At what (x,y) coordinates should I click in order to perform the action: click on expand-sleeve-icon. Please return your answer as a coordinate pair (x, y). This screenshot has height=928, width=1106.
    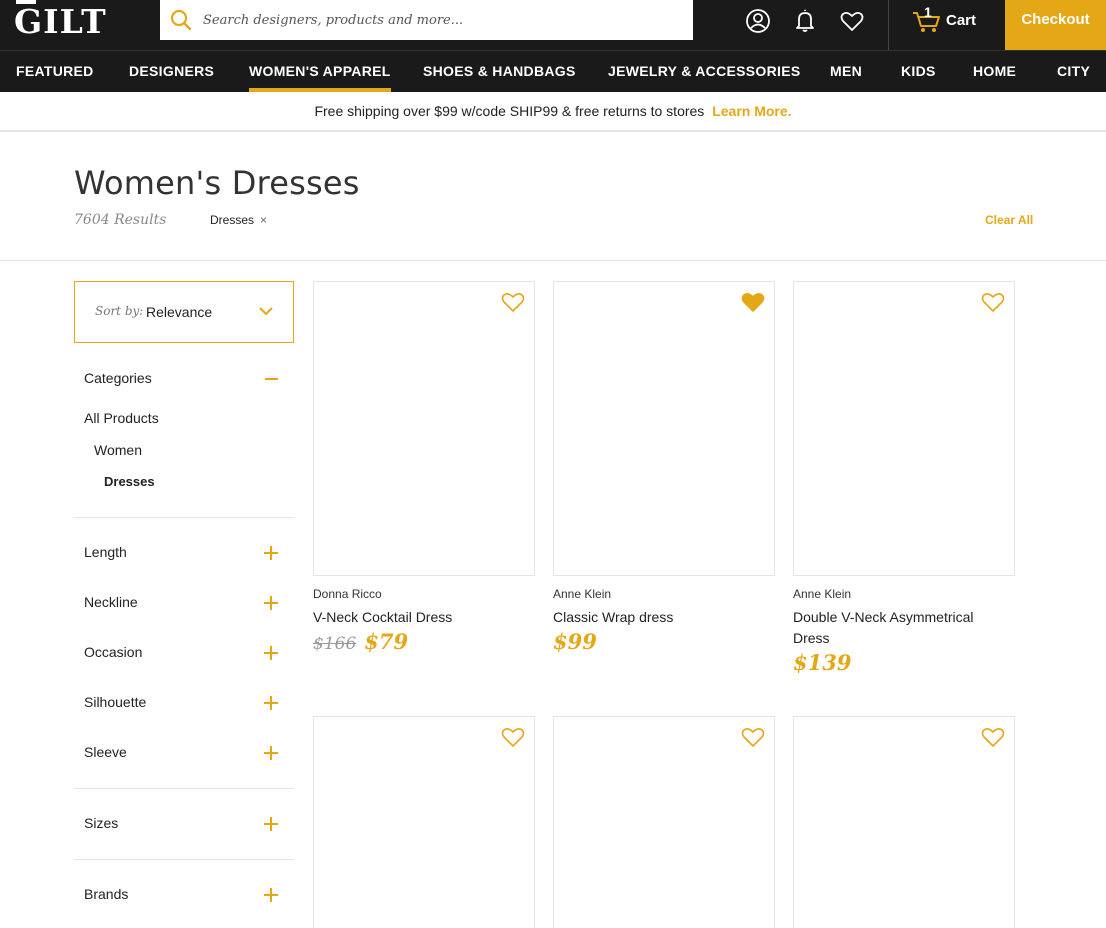
    Looking at the image, I should click on (271, 753).